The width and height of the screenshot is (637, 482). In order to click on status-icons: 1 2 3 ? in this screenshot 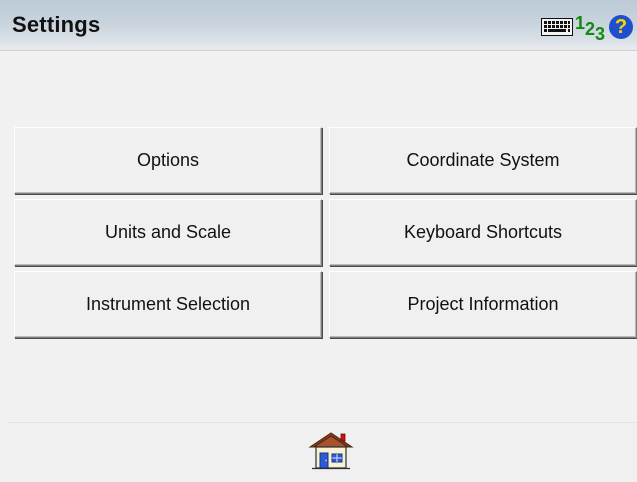, I will do `click(586, 27)`.